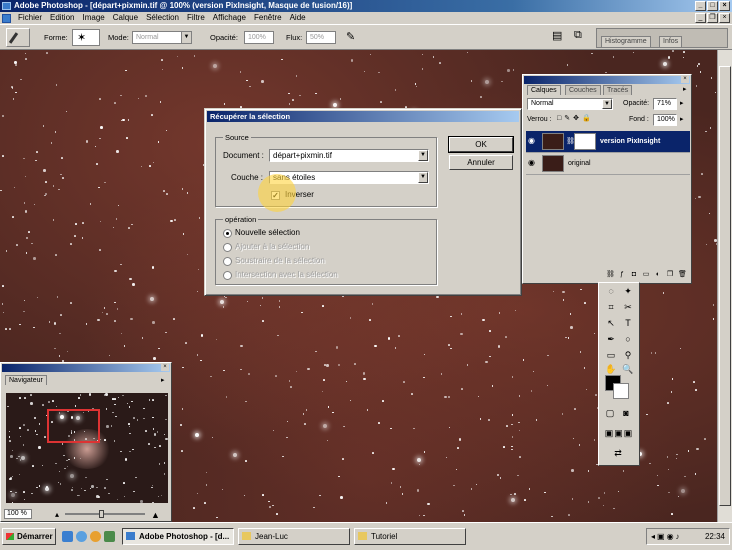 This screenshot has height=550, width=732. Describe the element at coordinates (585, 141) in the screenshot. I see `mask-thumbnail` at that location.